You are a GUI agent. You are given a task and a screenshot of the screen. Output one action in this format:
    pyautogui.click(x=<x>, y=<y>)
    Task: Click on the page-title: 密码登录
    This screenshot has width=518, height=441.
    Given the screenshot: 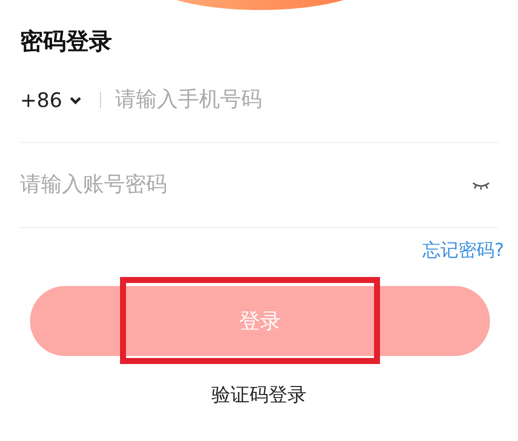 What is the action you would take?
    pyautogui.click(x=66, y=42)
    